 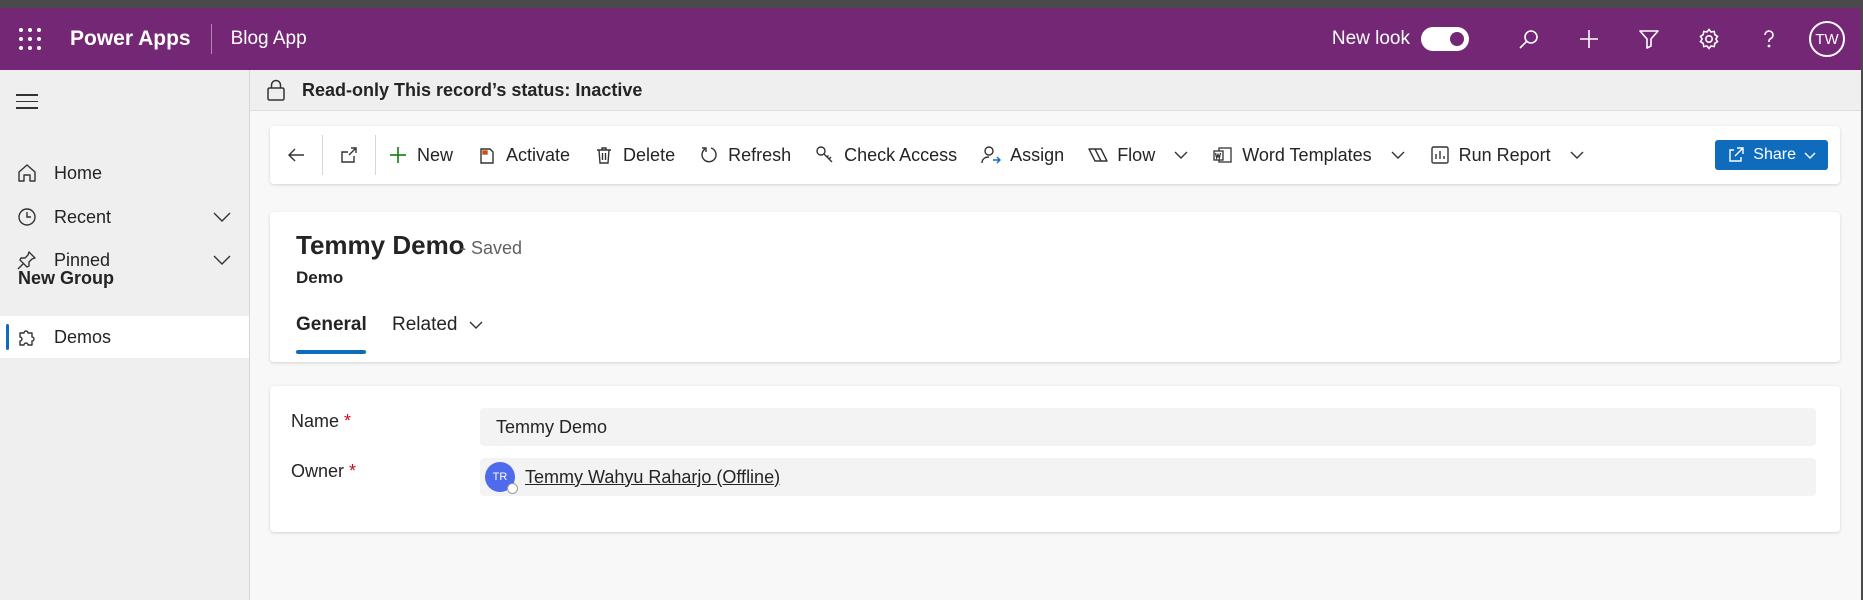 I want to click on word-templates-button: Word Templates, so click(x=1309, y=155).